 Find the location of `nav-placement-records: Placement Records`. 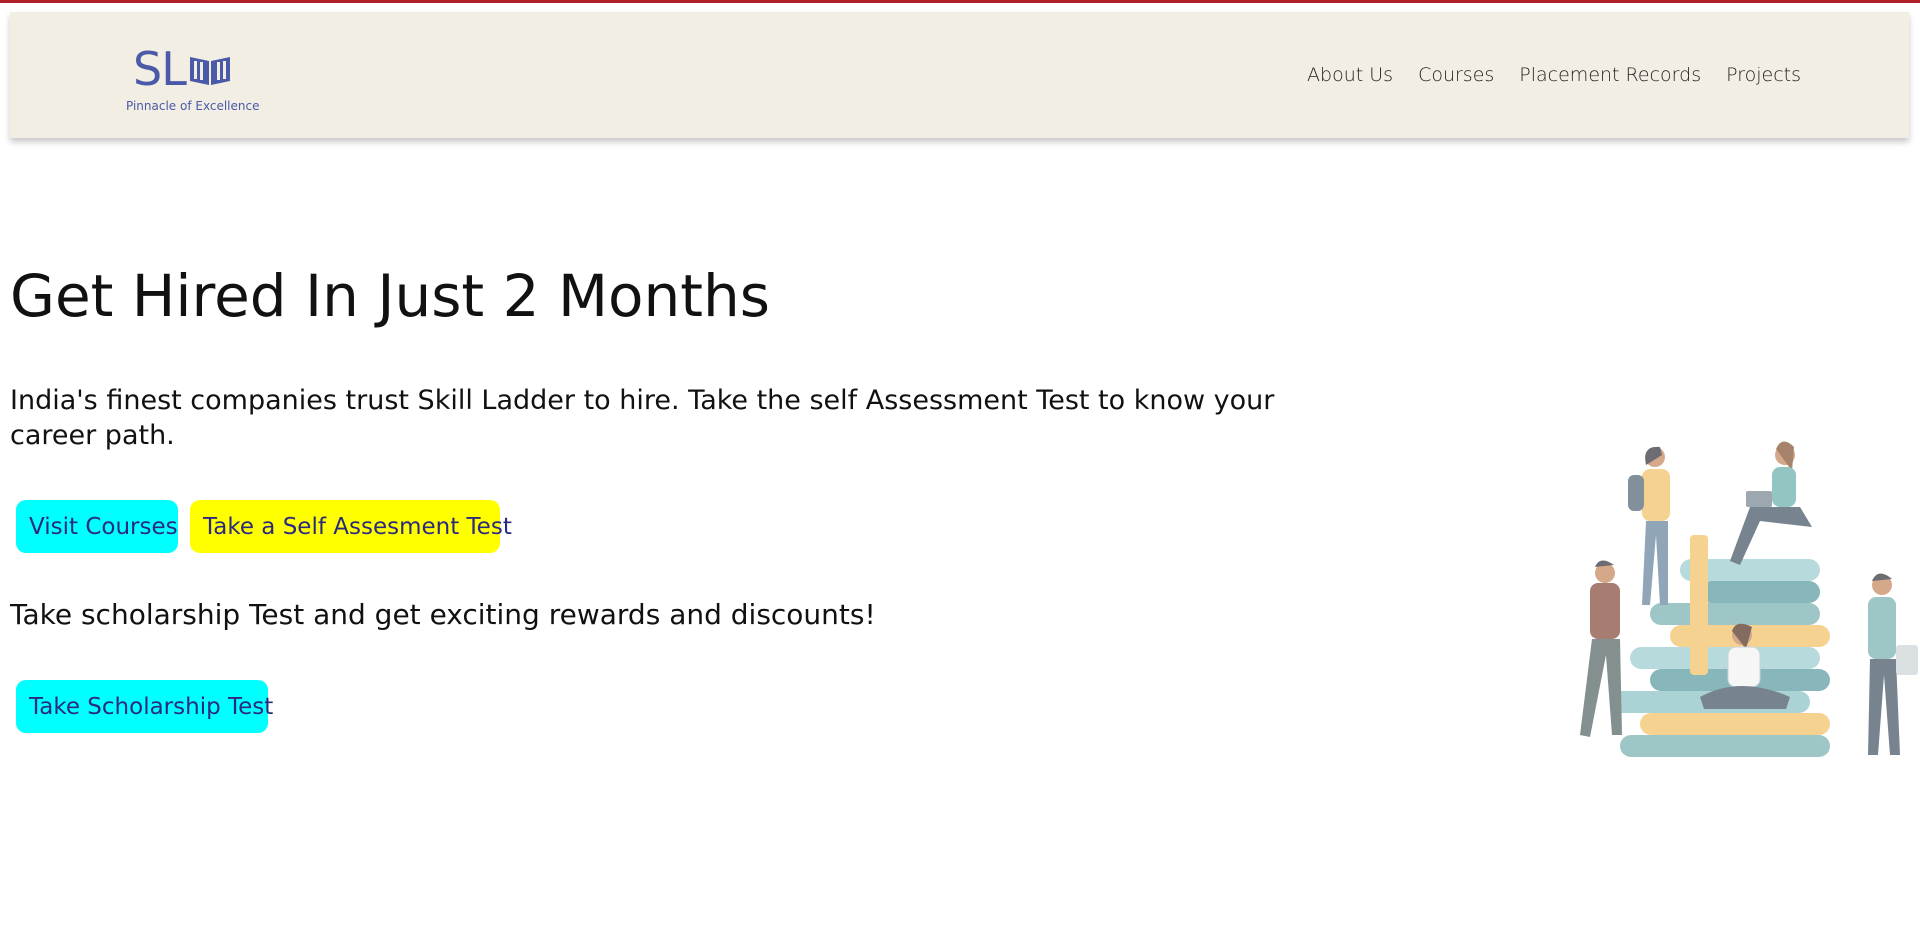

nav-placement-records: Placement Records is located at coordinates (1610, 75).